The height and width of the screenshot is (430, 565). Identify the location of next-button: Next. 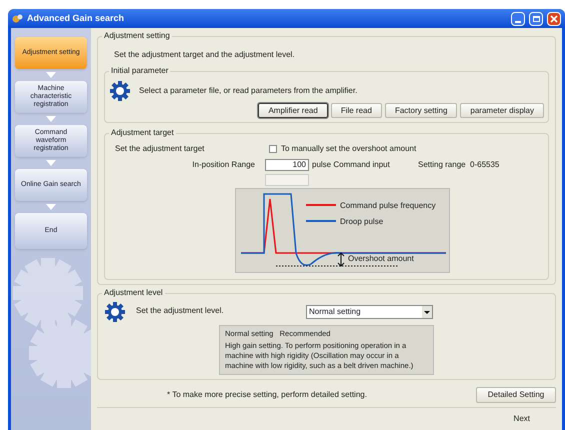
(522, 419).